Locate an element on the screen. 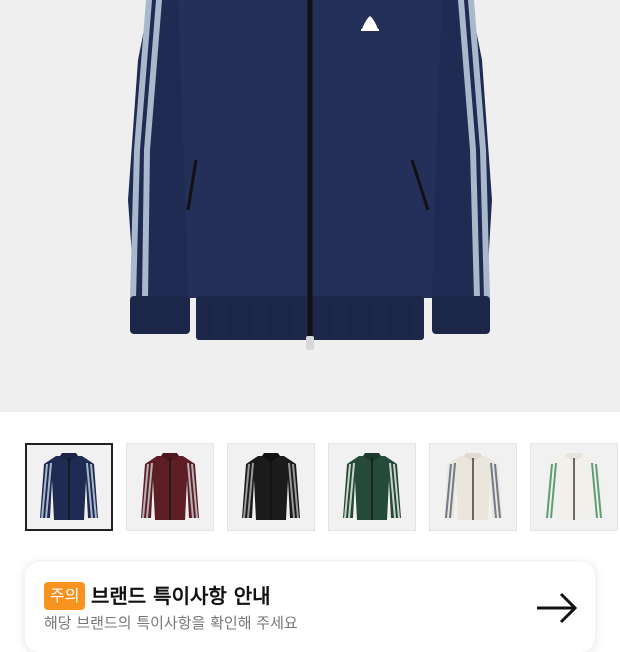 Image resolution: width=620 pixels, height=652 pixels. color-thumbnail-burgundy is located at coordinates (170, 487).